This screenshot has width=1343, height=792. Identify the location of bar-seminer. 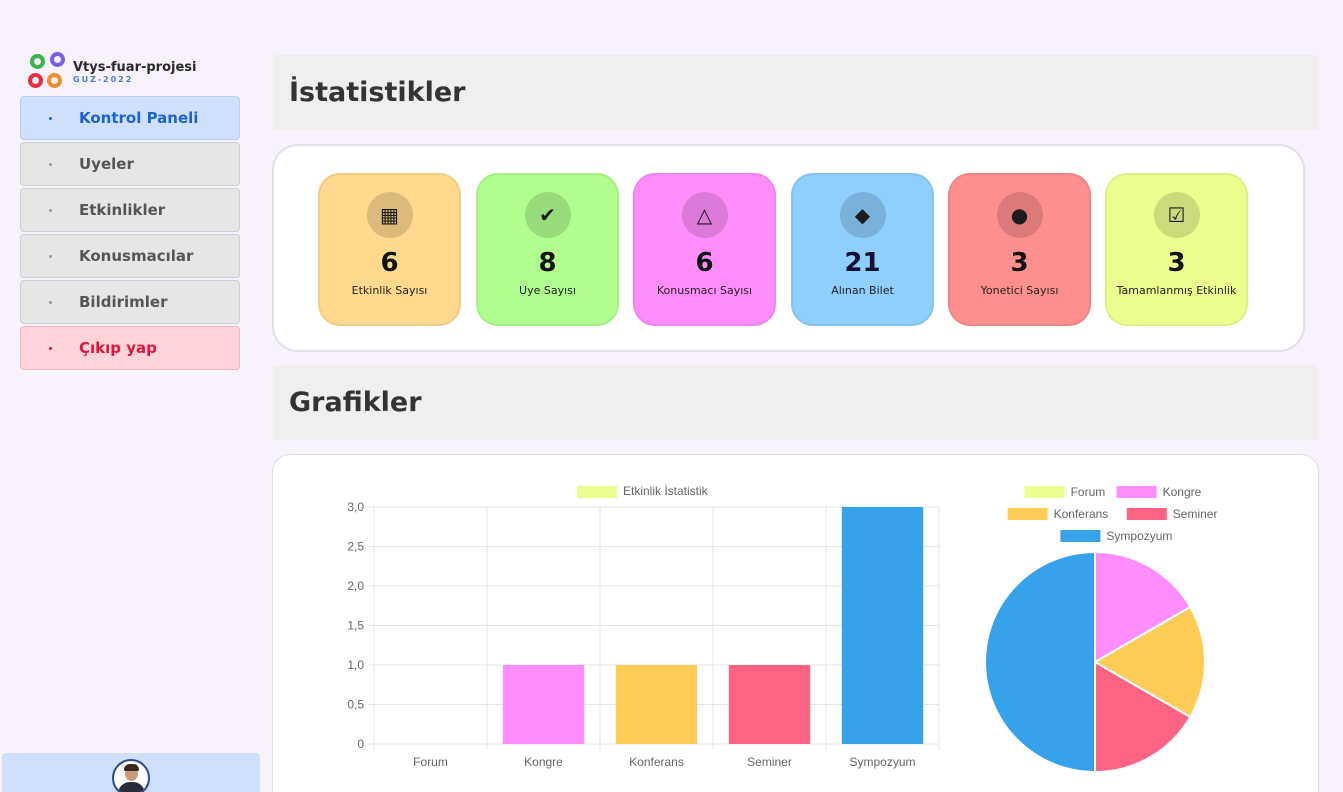
(769, 704).